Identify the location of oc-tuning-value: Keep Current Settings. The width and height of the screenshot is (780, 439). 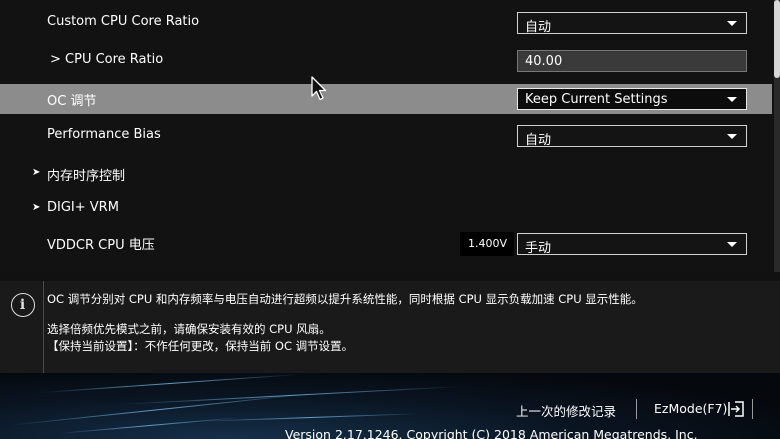
(596, 99).